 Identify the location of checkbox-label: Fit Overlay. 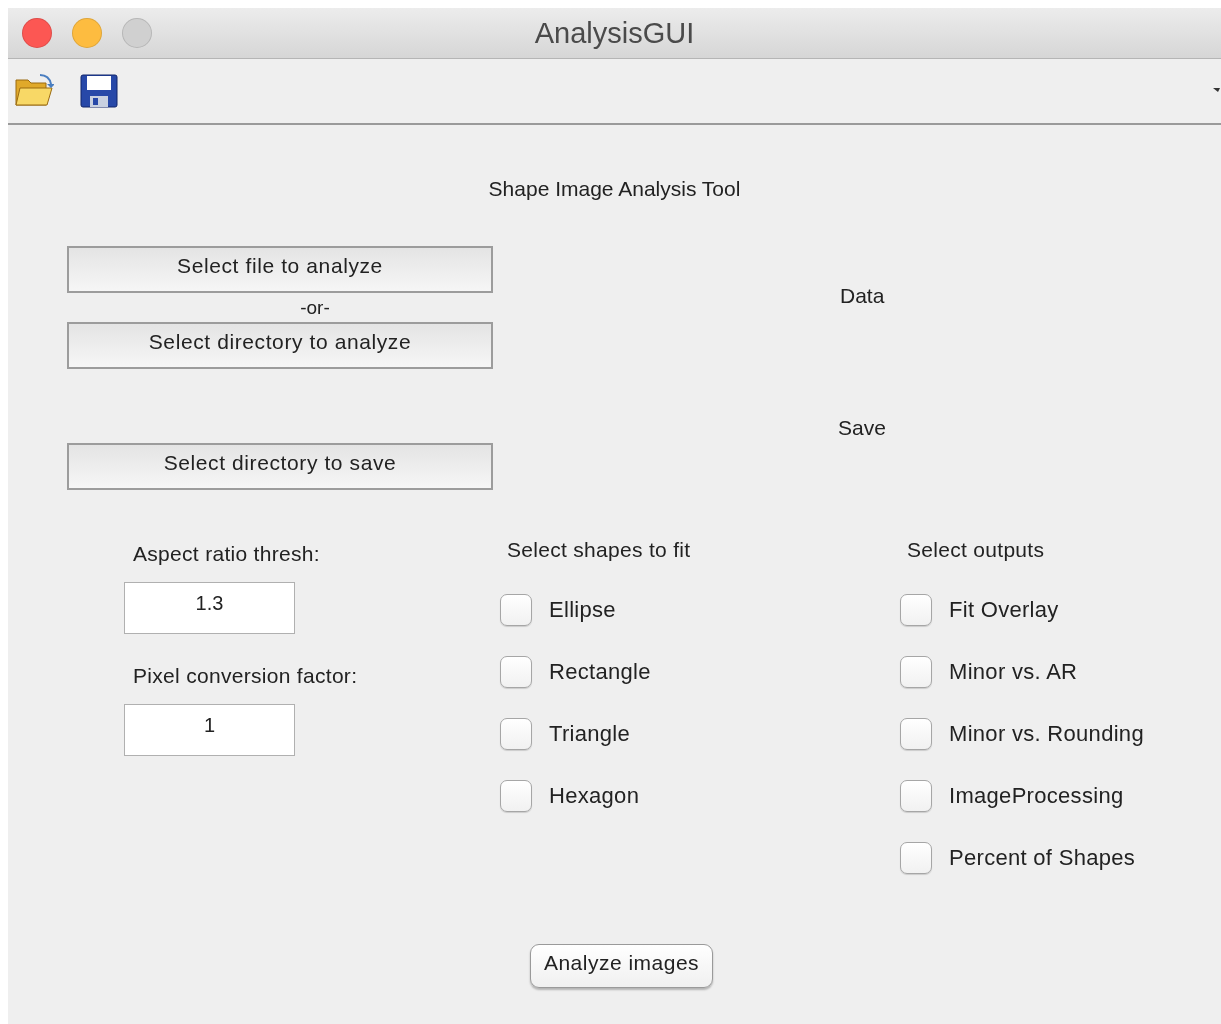
(1004, 610).